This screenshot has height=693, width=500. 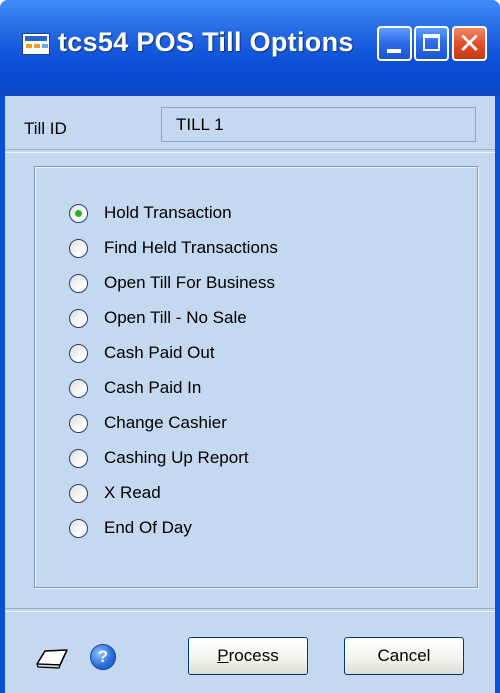 What do you see at coordinates (168, 212) in the screenshot?
I see `option-label: Hold Transaction` at bounding box center [168, 212].